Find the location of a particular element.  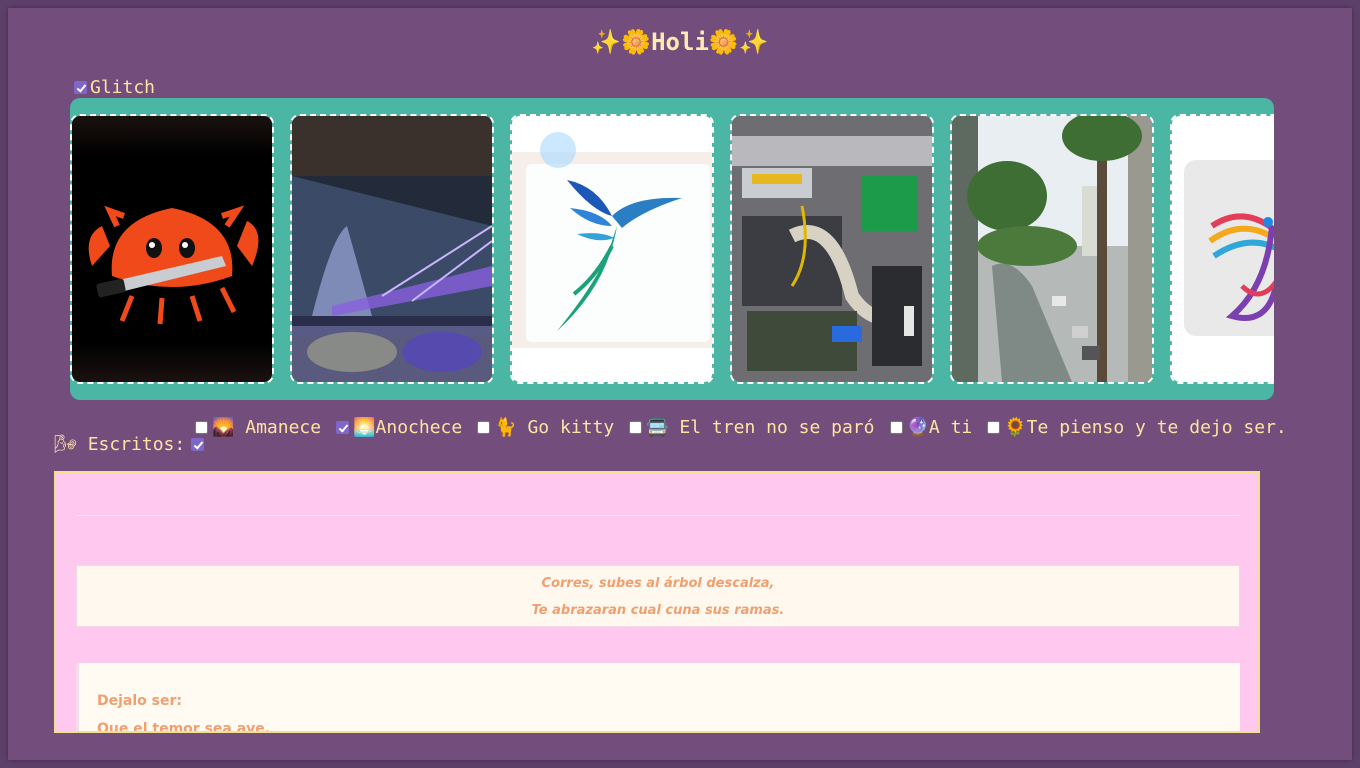

glitch-toggle: Glitch is located at coordinates (114, 87).